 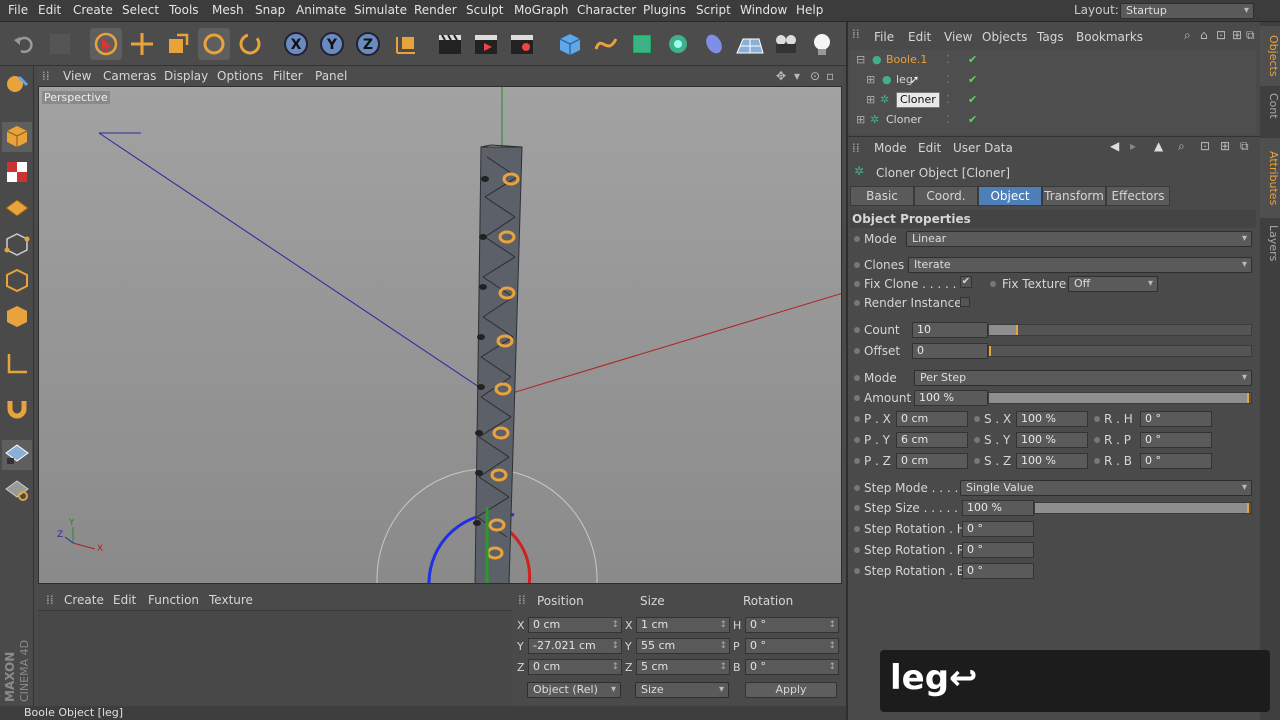 I want to click on move-tool-button, so click(x=142, y=44).